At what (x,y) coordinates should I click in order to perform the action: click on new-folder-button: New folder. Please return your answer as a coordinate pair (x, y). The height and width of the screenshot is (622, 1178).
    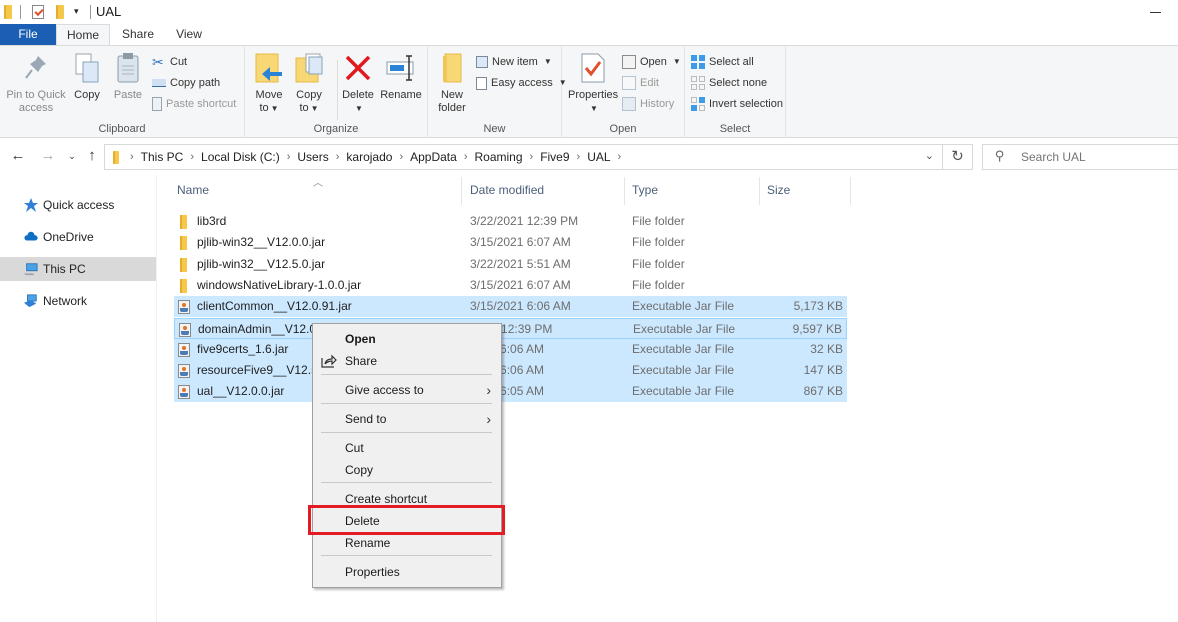
    Looking at the image, I should click on (452, 82).